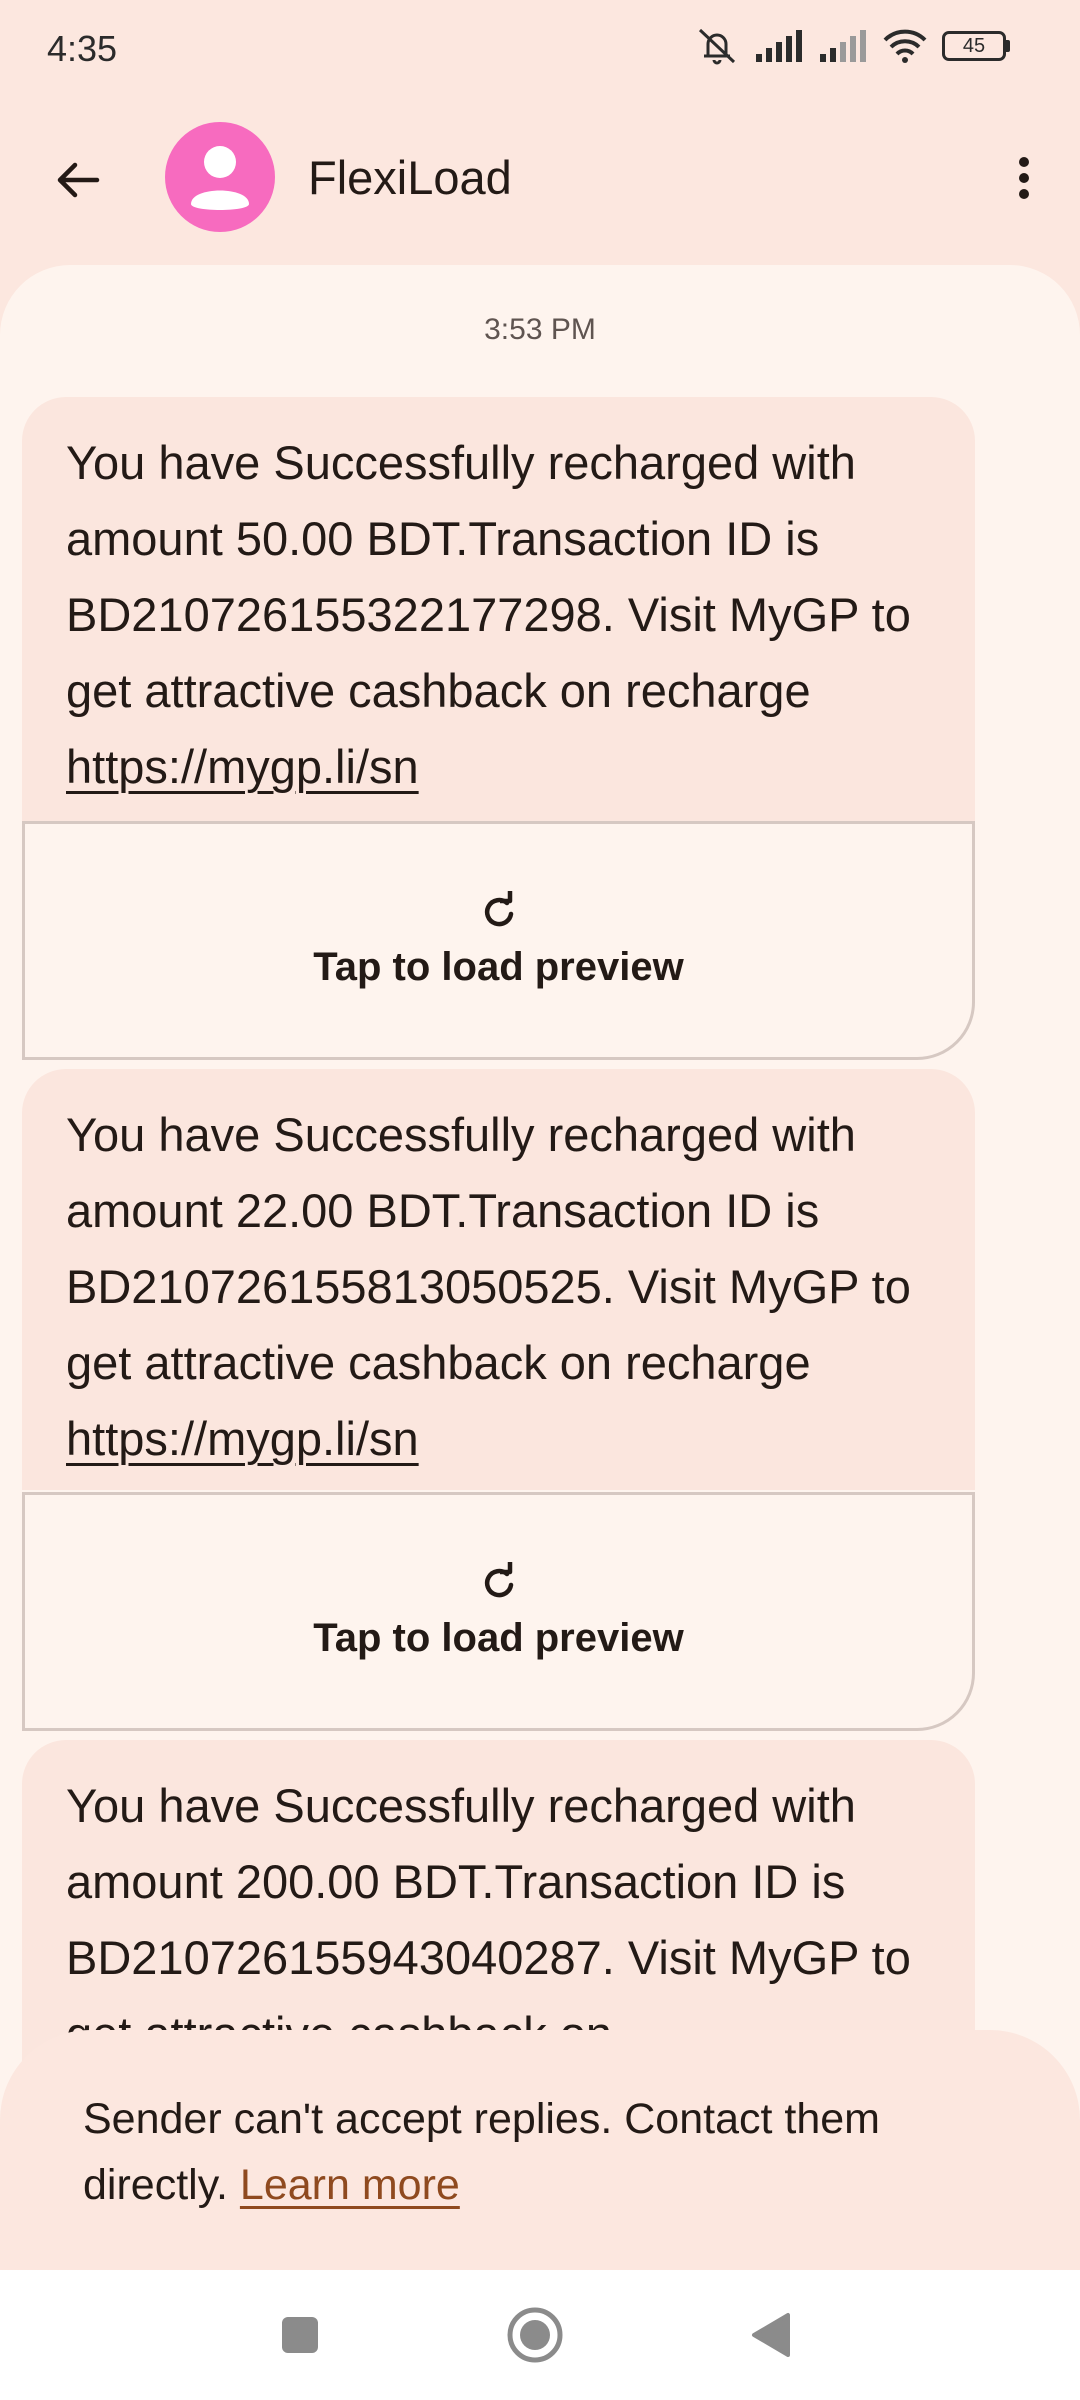 Image resolution: width=1080 pixels, height=2400 pixels. I want to click on status-time: 4:35, so click(82, 48).